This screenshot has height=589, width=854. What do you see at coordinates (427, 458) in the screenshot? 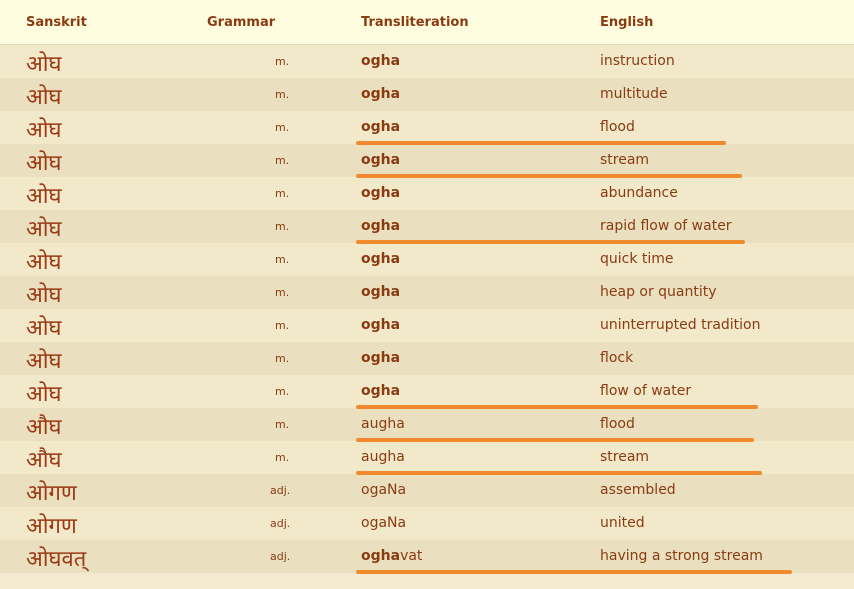
I see `table-row: औघ m. augha stream` at bounding box center [427, 458].